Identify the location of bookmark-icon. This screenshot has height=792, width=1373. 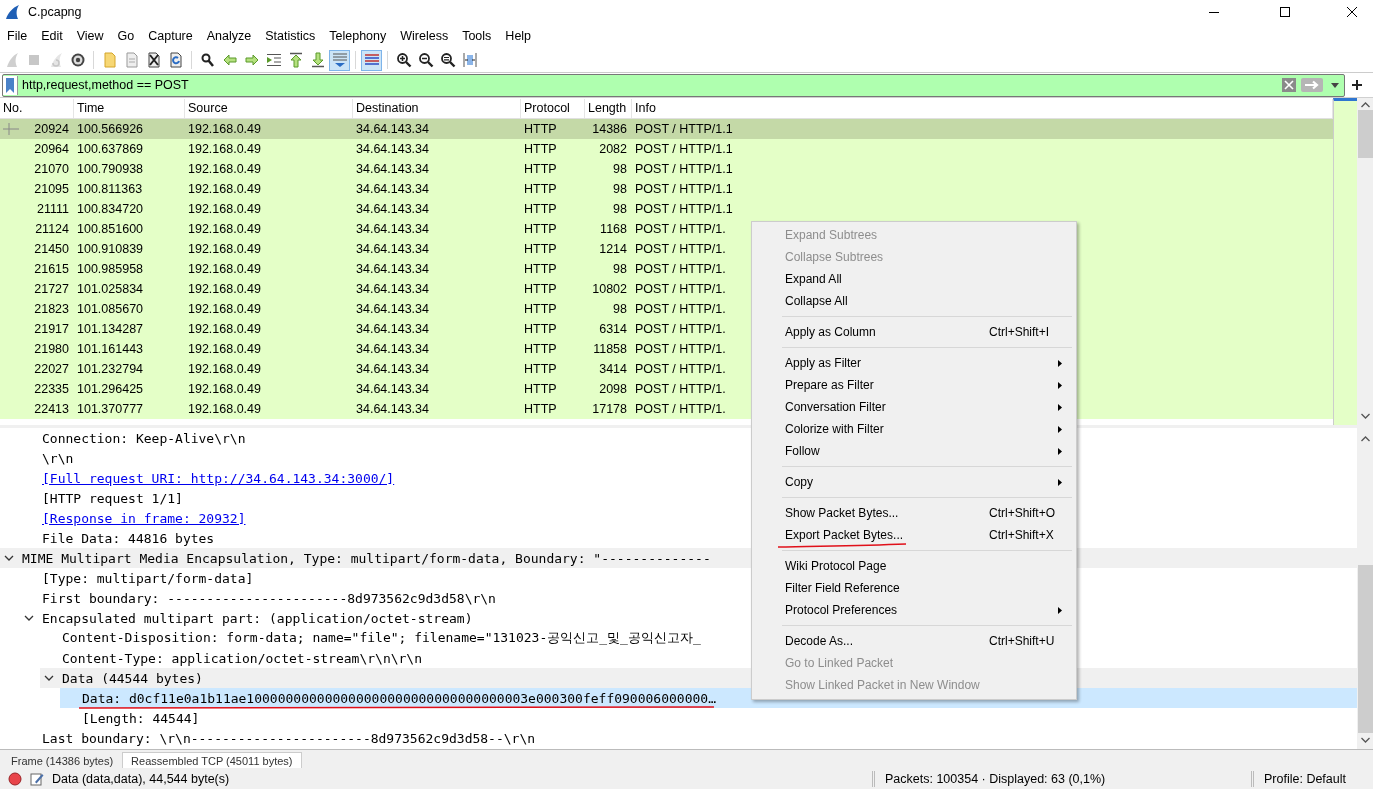
(10, 85).